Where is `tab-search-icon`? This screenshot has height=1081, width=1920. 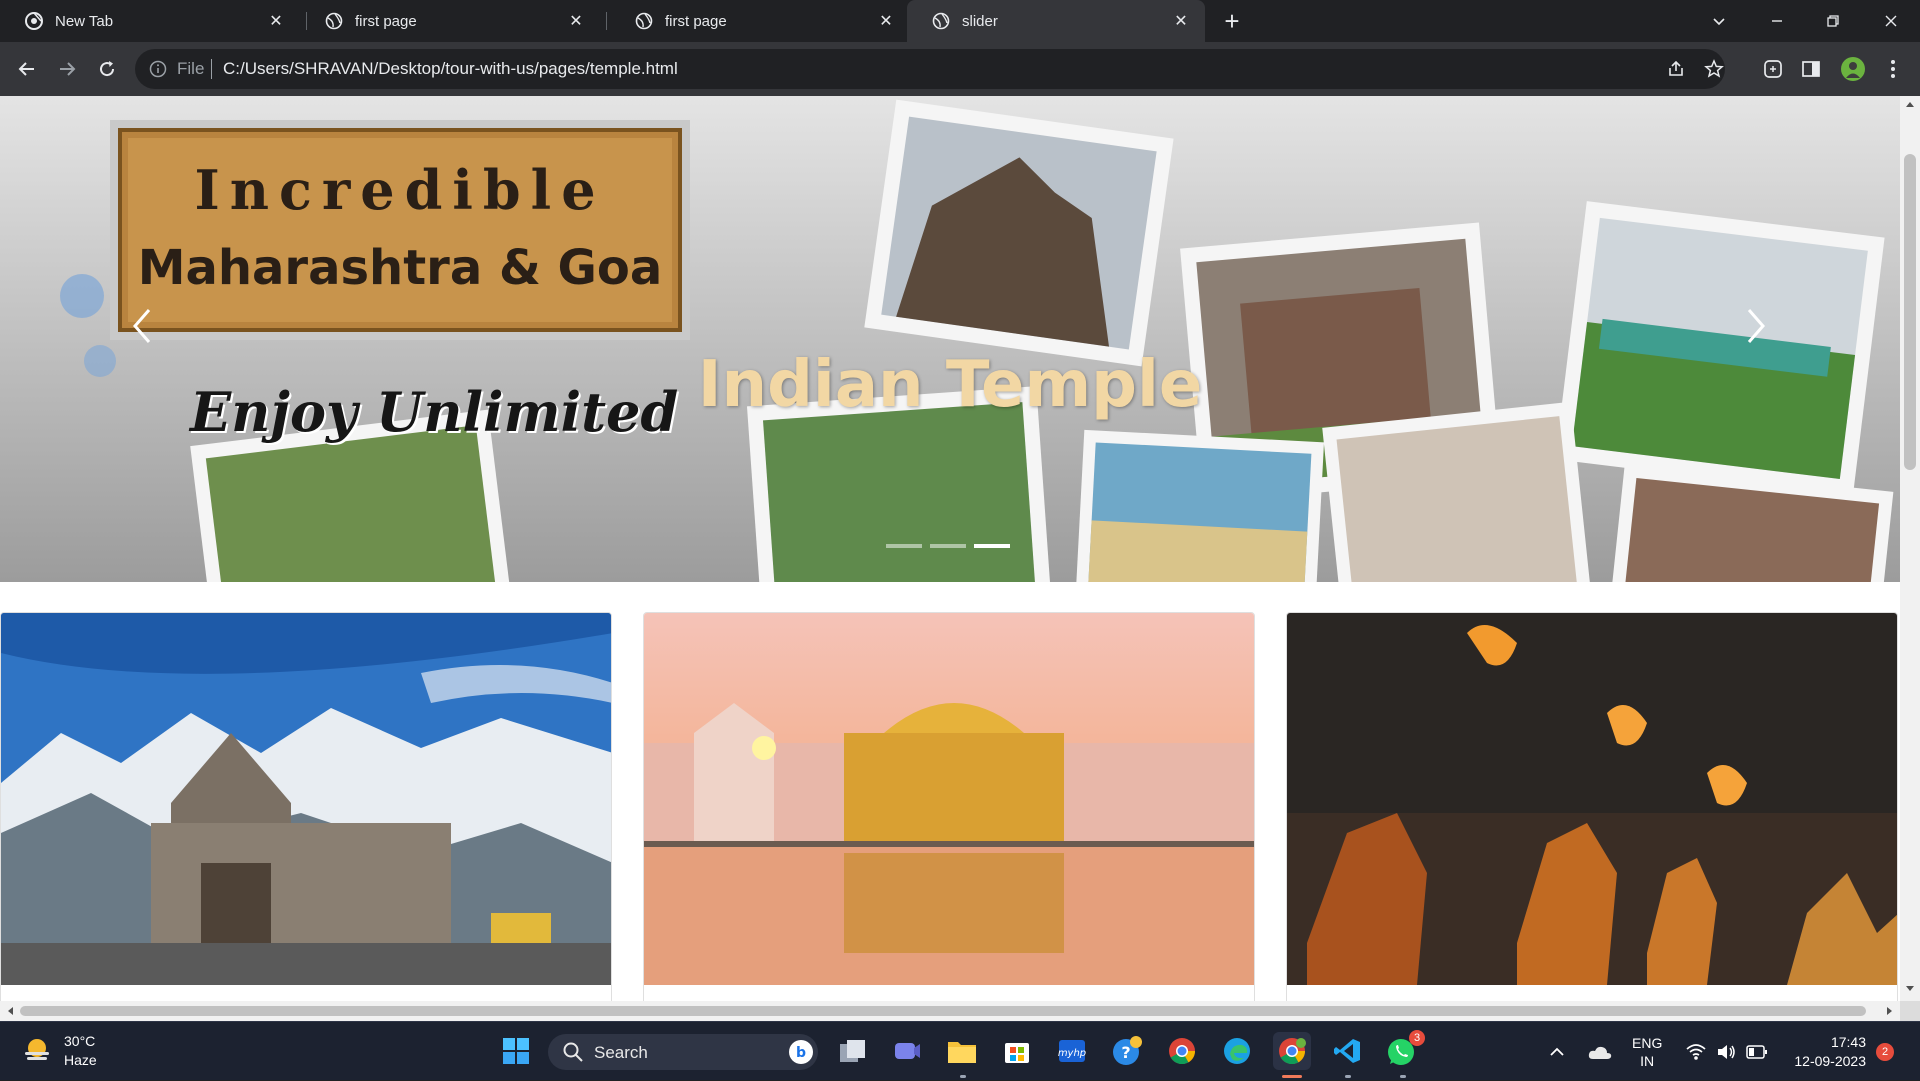 tab-search-icon is located at coordinates (1719, 21).